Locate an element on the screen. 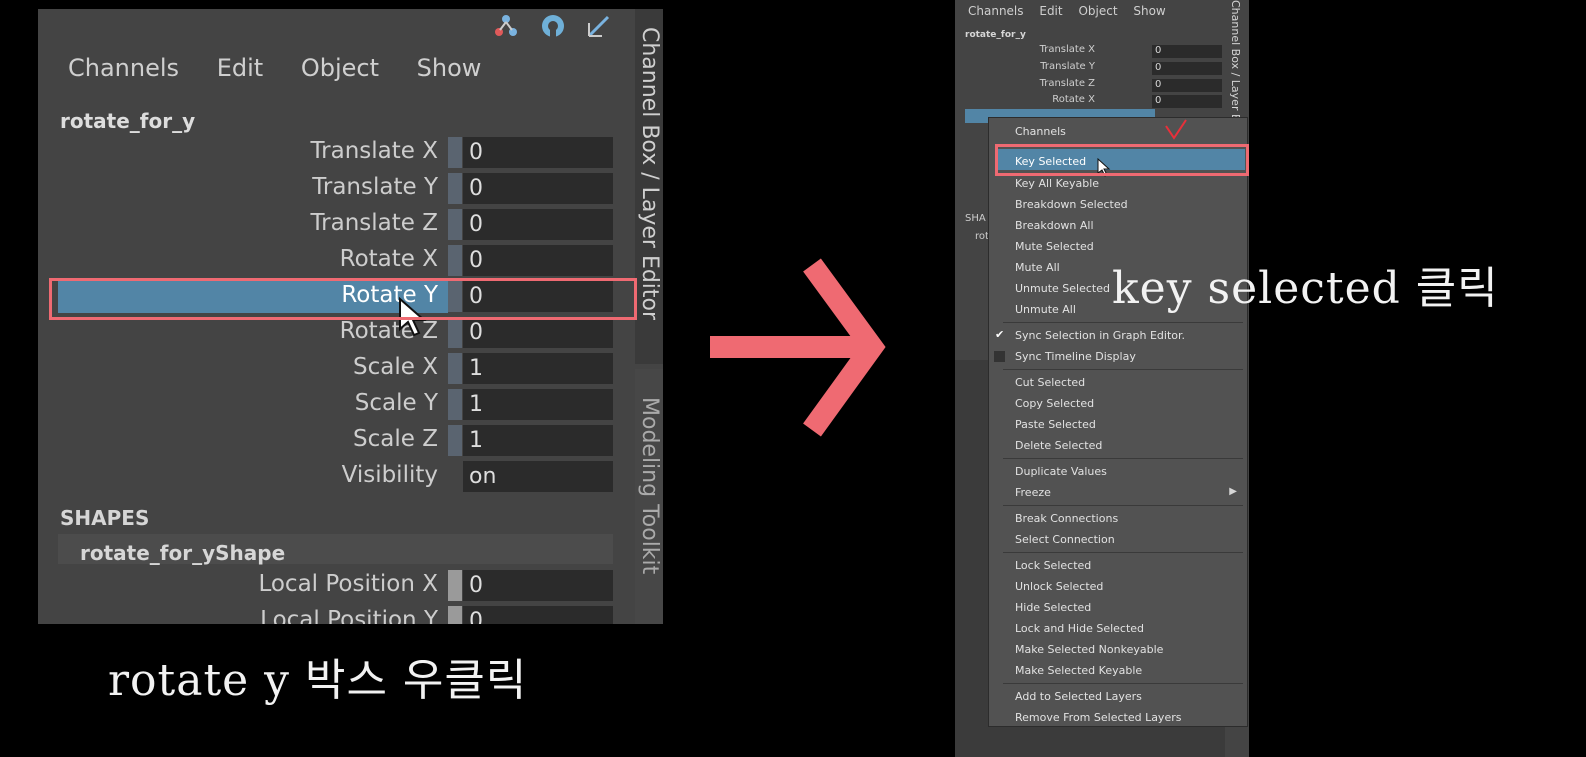 The width and height of the screenshot is (1586, 757). attr-row-visibility: Visibility on is located at coordinates (338, 476).